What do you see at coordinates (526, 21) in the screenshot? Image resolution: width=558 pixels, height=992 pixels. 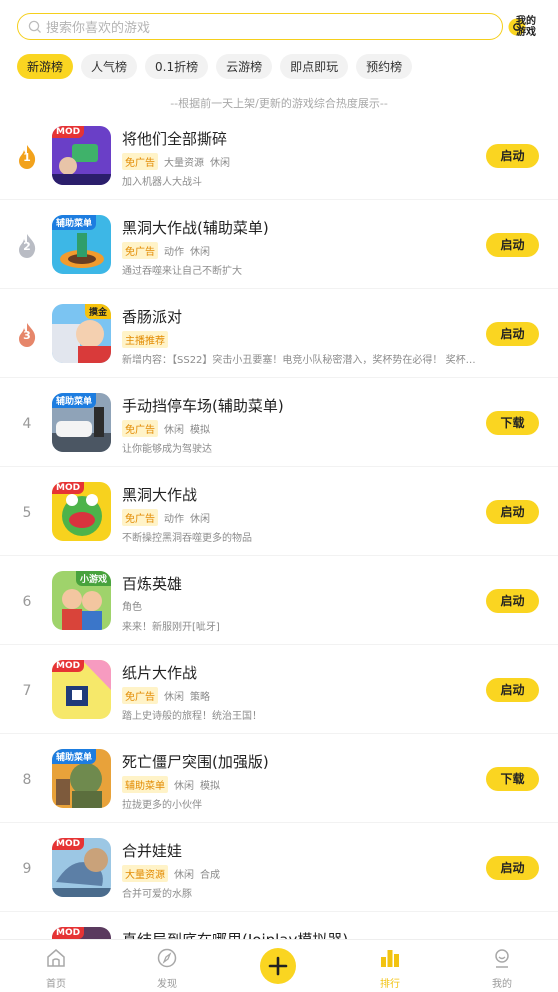 I see `my-games-label-1: 我的` at bounding box center [526, 21].